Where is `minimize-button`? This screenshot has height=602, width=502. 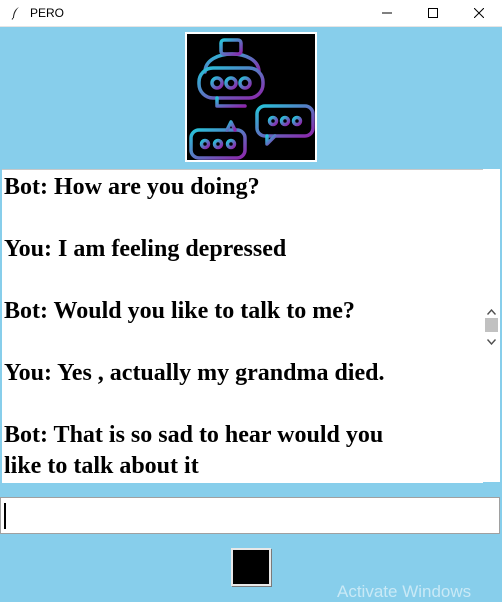
minimize-button is located at coordinates (387, 13).